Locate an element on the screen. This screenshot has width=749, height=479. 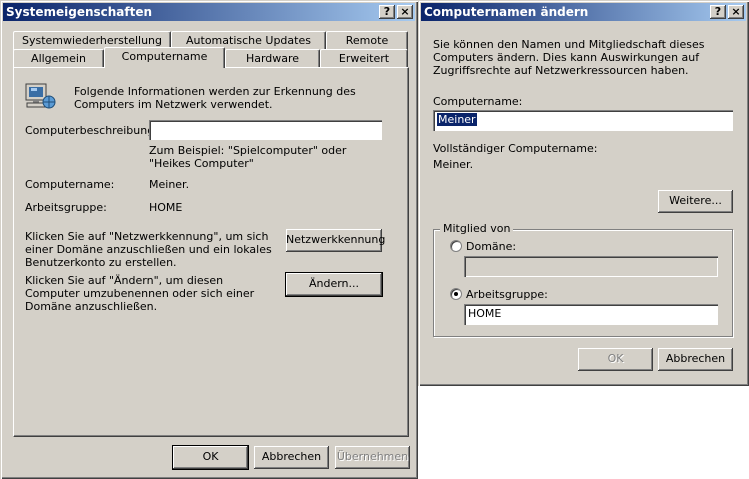
rename-titlebar: Computernamen ändern ? × is located at coordinates (583, 12).